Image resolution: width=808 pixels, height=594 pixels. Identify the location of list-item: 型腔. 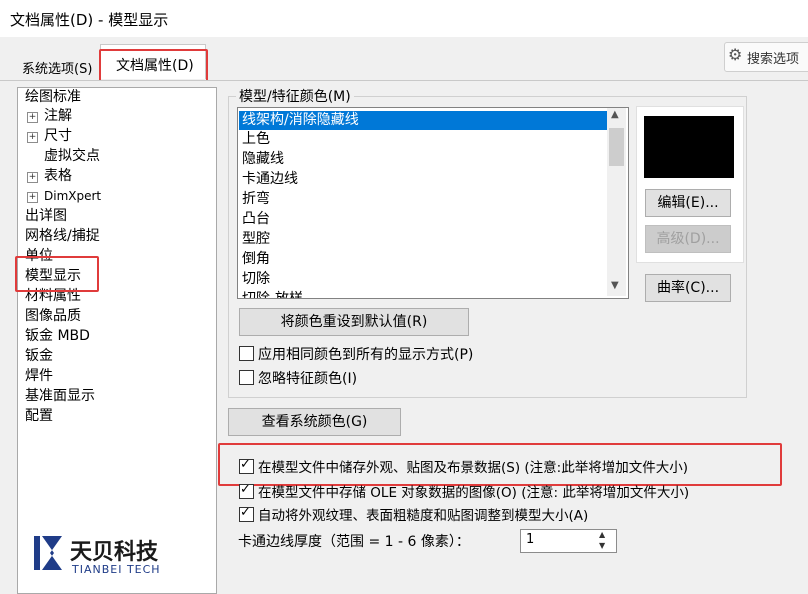
(256, 239).